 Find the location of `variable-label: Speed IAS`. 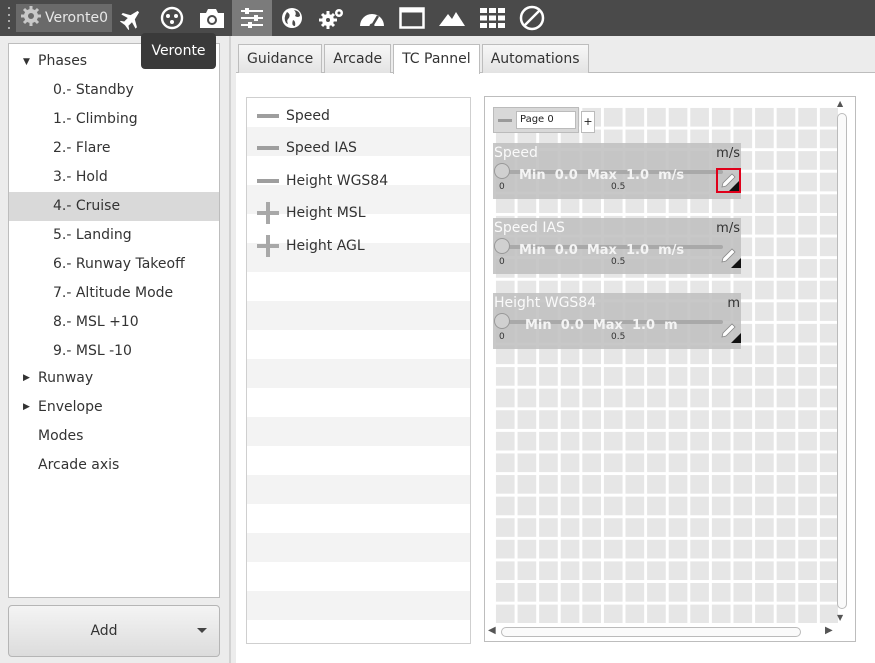

variable-label: Speed IAS is located at coordinates (321, 148).